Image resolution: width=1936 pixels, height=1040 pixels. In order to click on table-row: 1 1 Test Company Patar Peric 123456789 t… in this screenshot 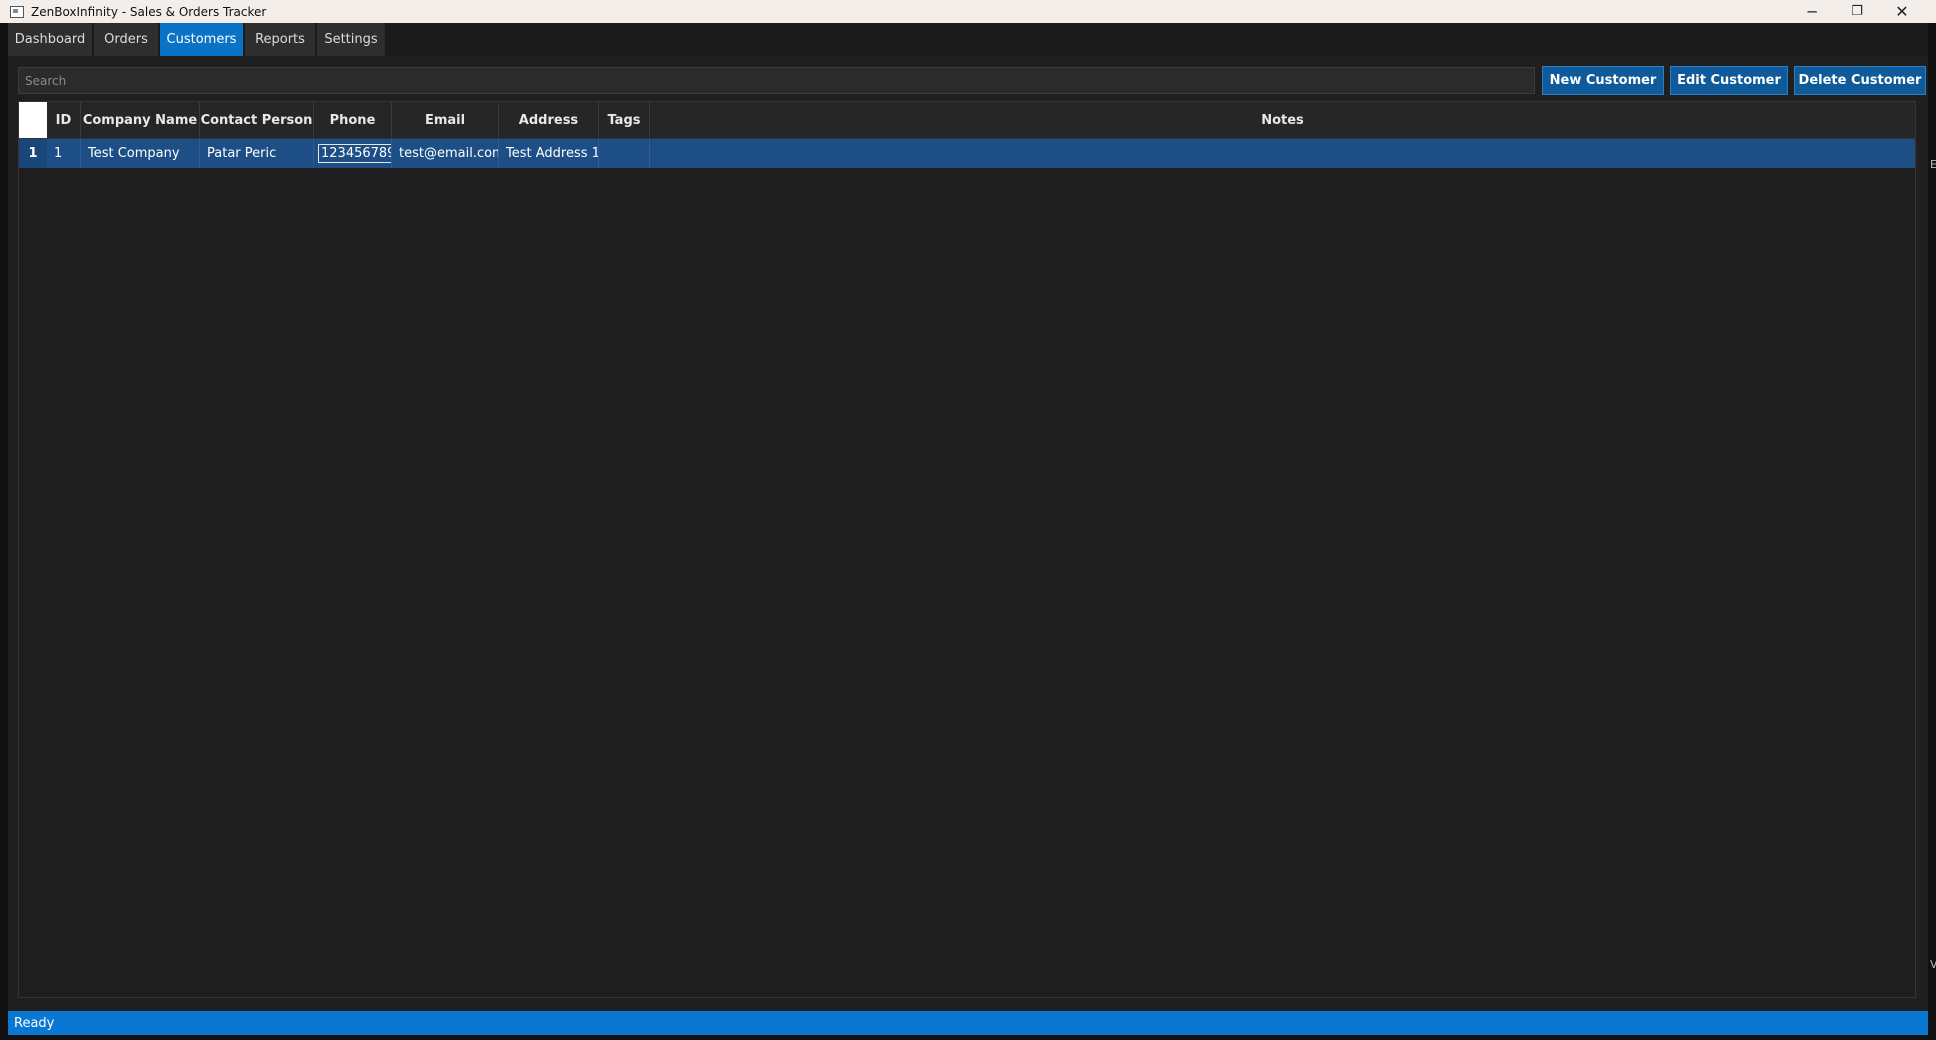, I will do `click(967, 153)`.